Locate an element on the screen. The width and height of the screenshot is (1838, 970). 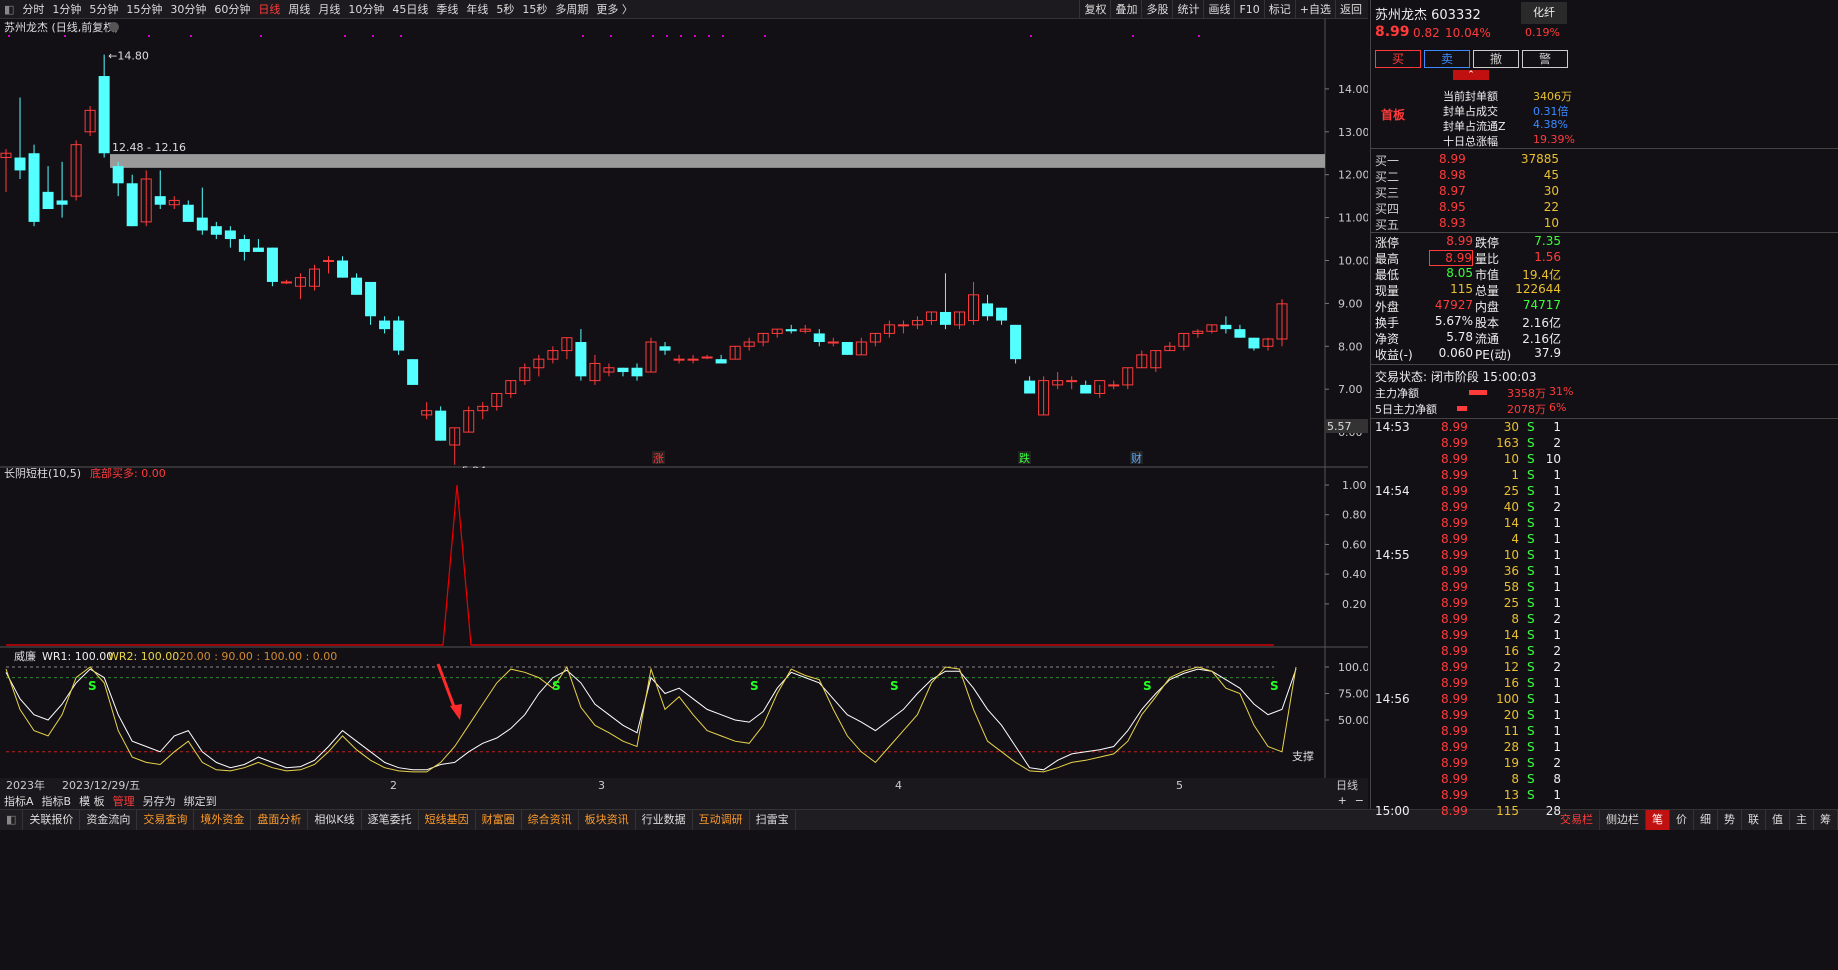
bottom-item-9: 综合资讯 is located at coordinates (550, 820).